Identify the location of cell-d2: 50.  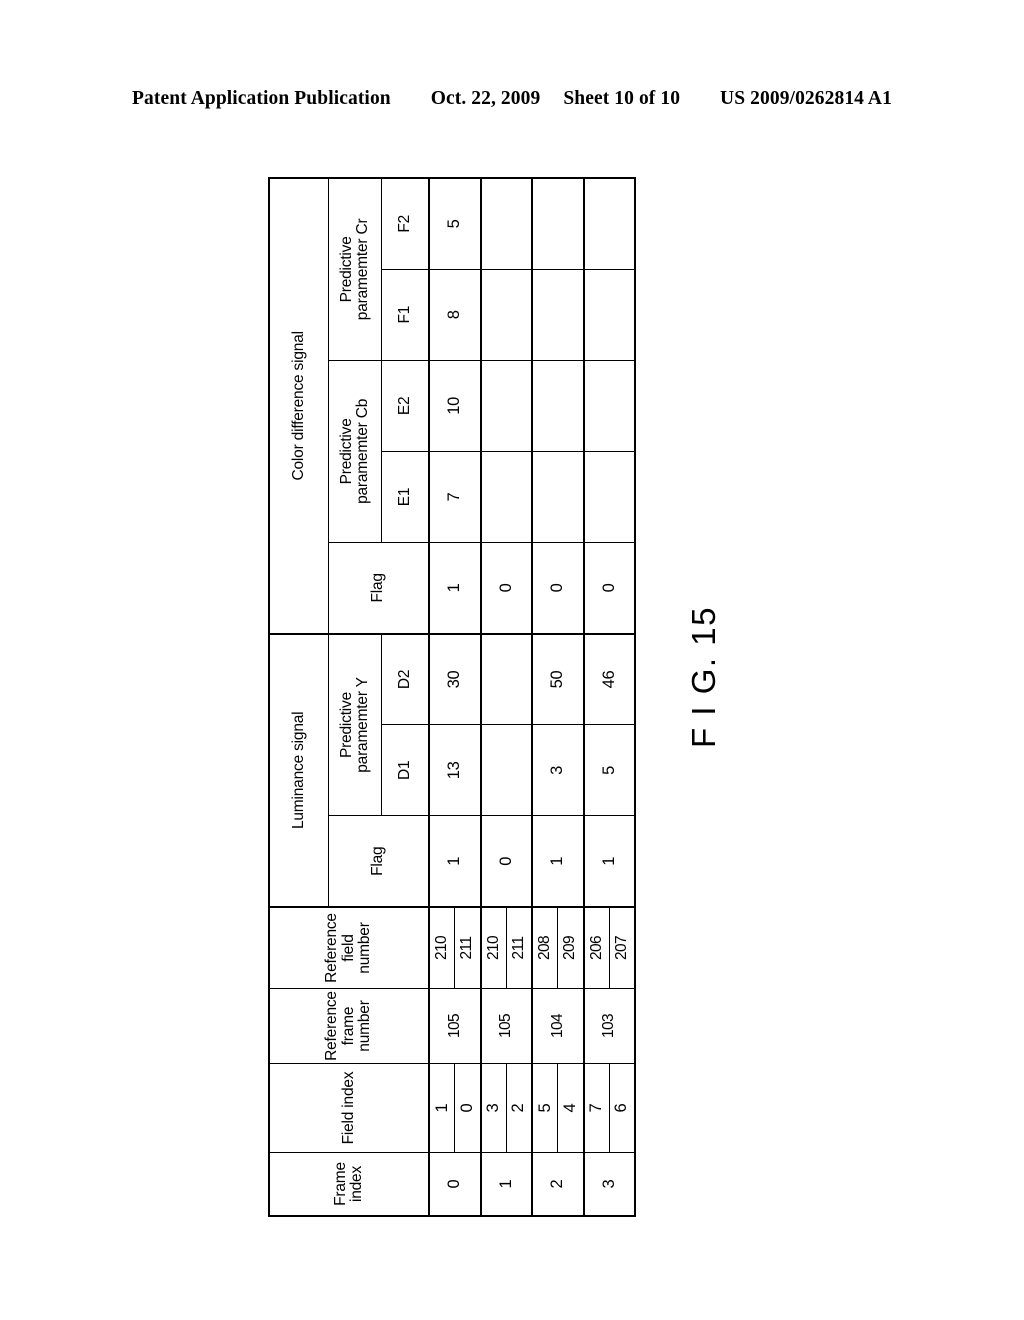
(558, 679).